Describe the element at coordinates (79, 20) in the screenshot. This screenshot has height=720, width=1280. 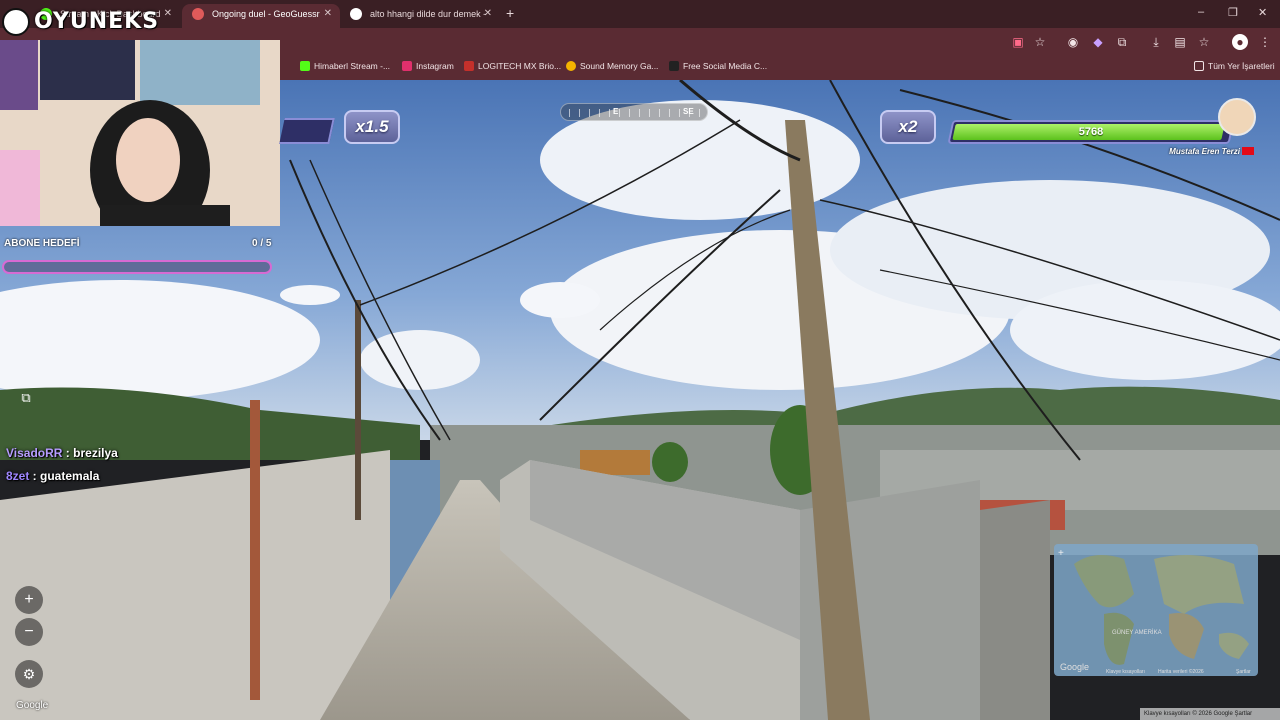
I see `channel-logo: OYUNEKS` at that location.